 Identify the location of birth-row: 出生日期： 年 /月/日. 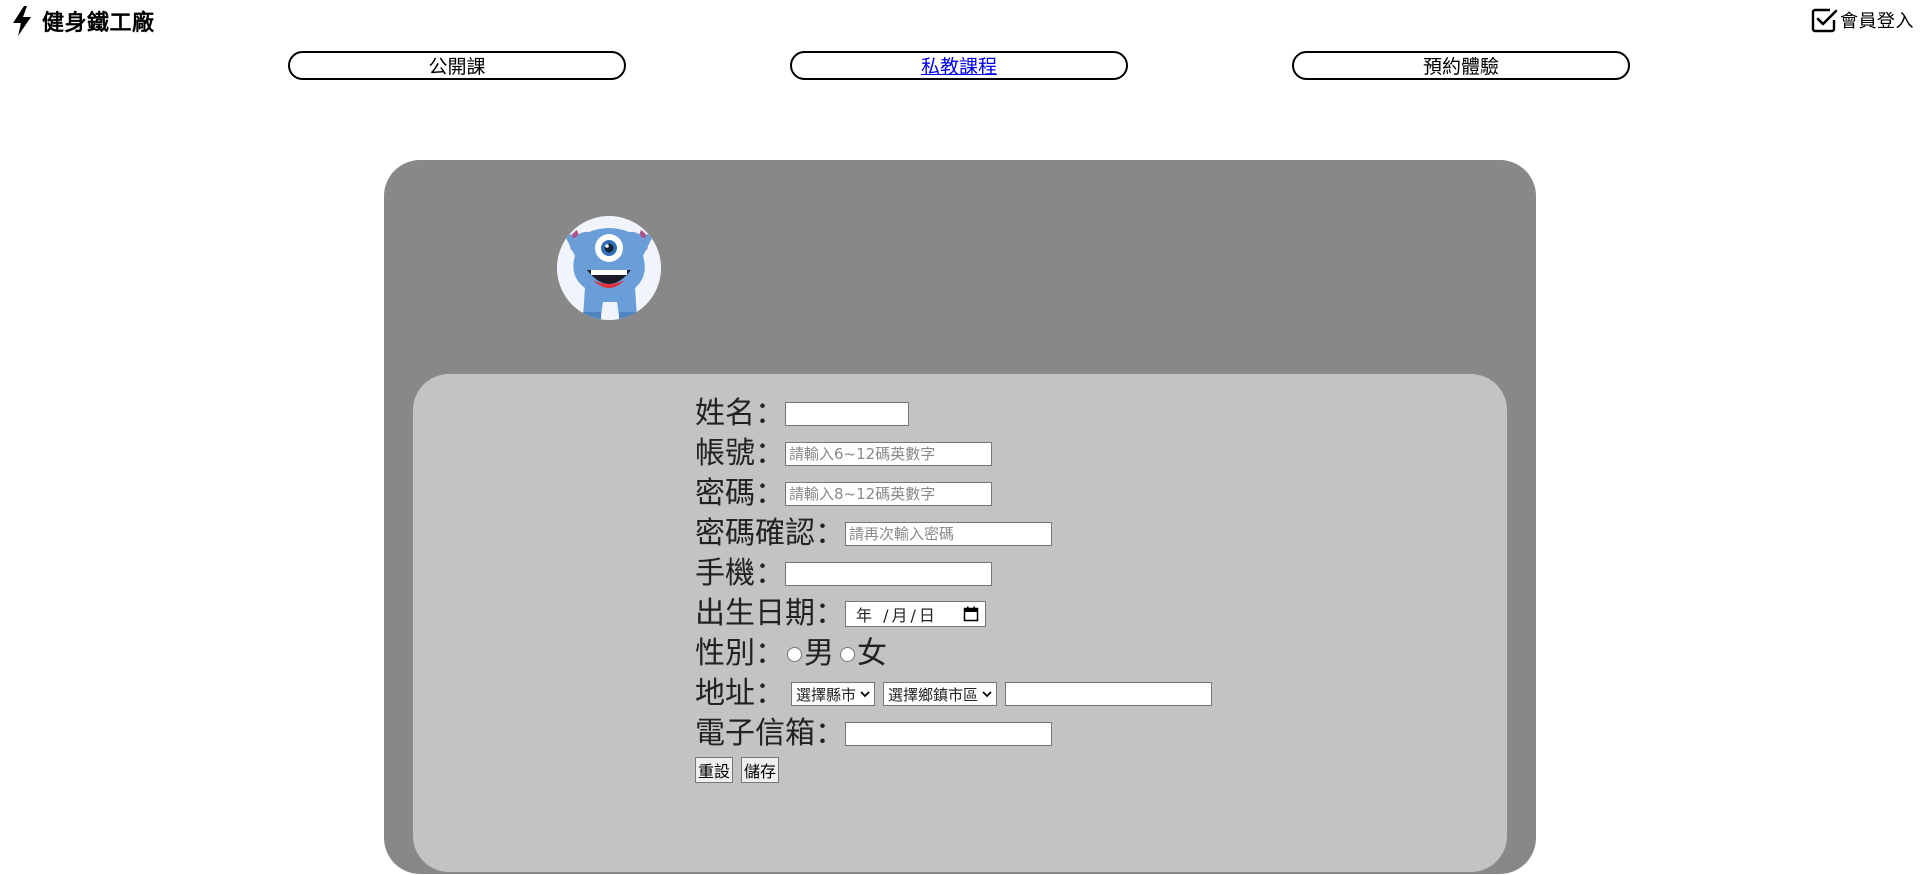
(953, 610).